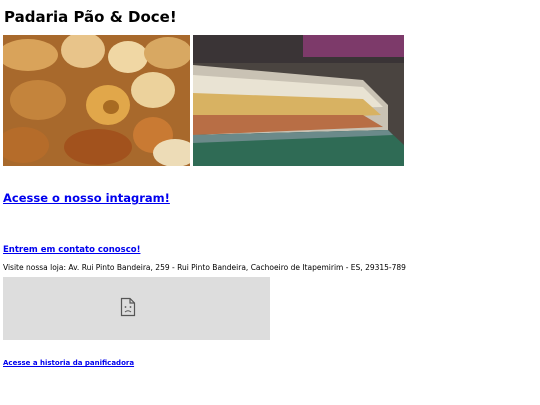  I want to click on map-embed, so click(136, 308).